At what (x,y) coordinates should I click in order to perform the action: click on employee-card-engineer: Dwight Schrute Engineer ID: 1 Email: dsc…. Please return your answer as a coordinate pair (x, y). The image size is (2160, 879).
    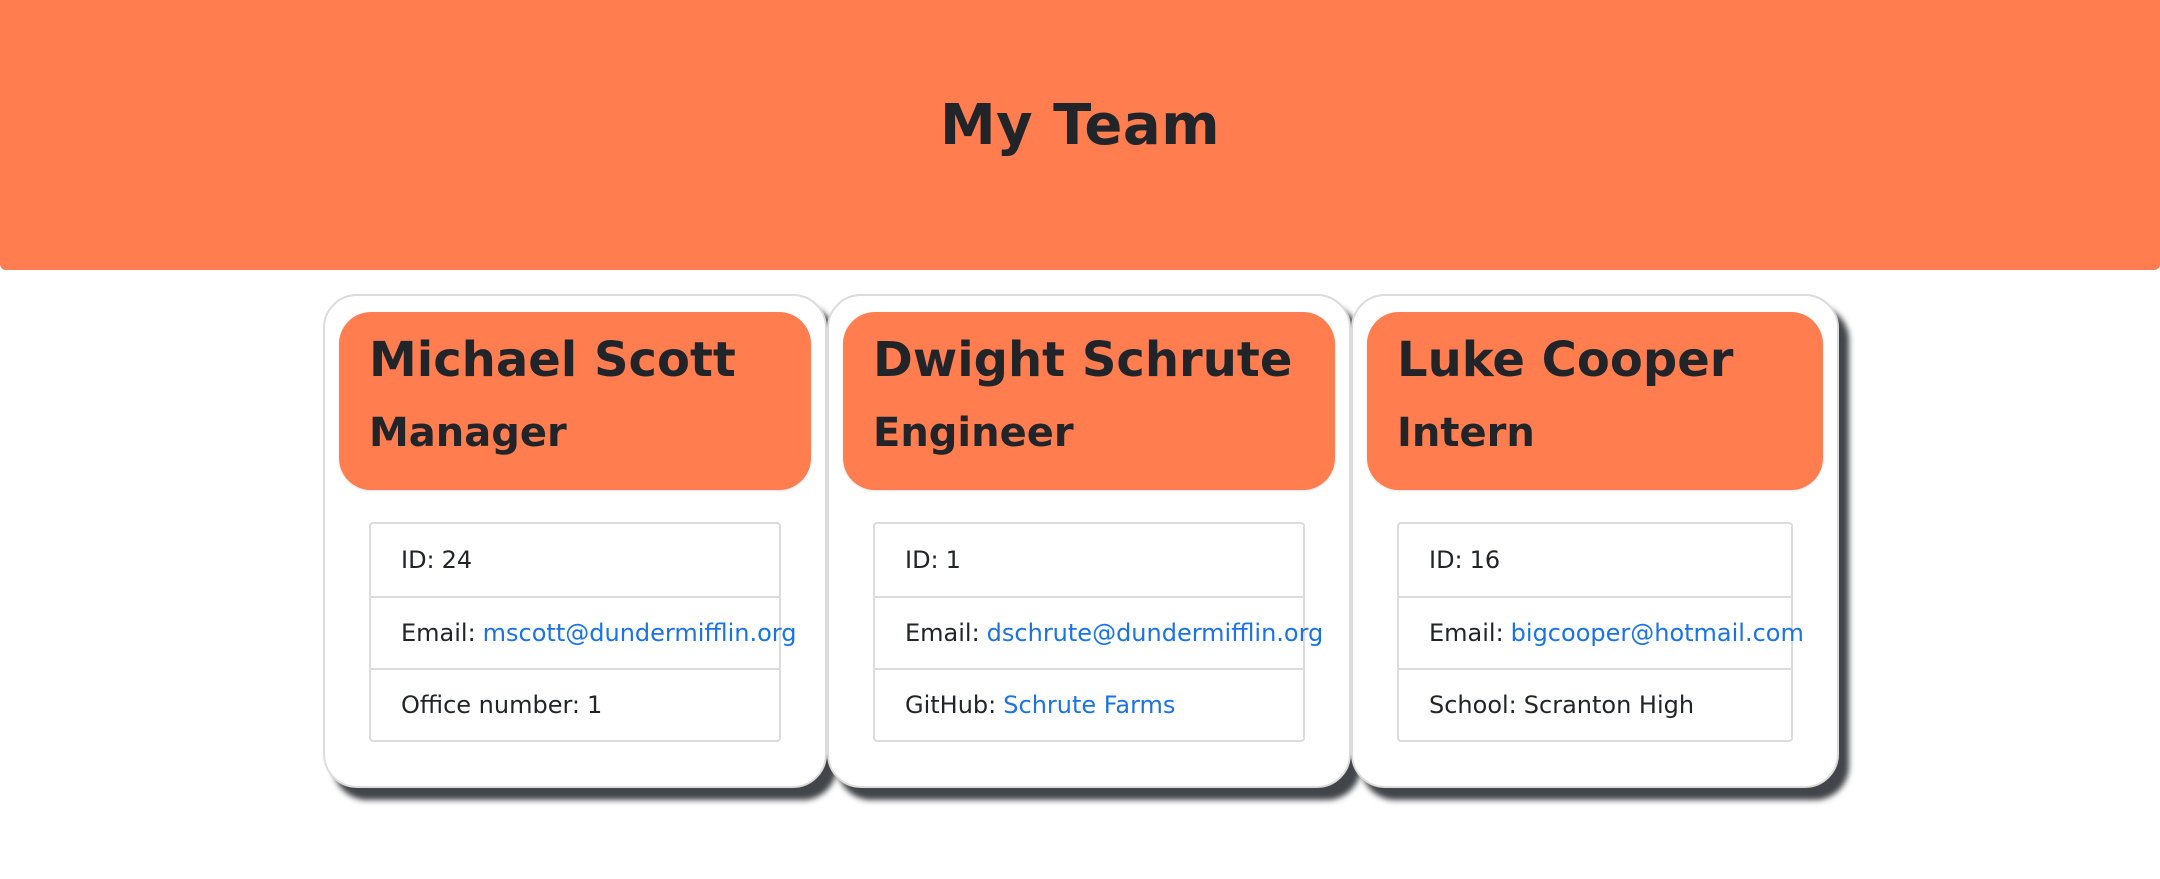
    Looking at the image, I should click on (1089, 541).